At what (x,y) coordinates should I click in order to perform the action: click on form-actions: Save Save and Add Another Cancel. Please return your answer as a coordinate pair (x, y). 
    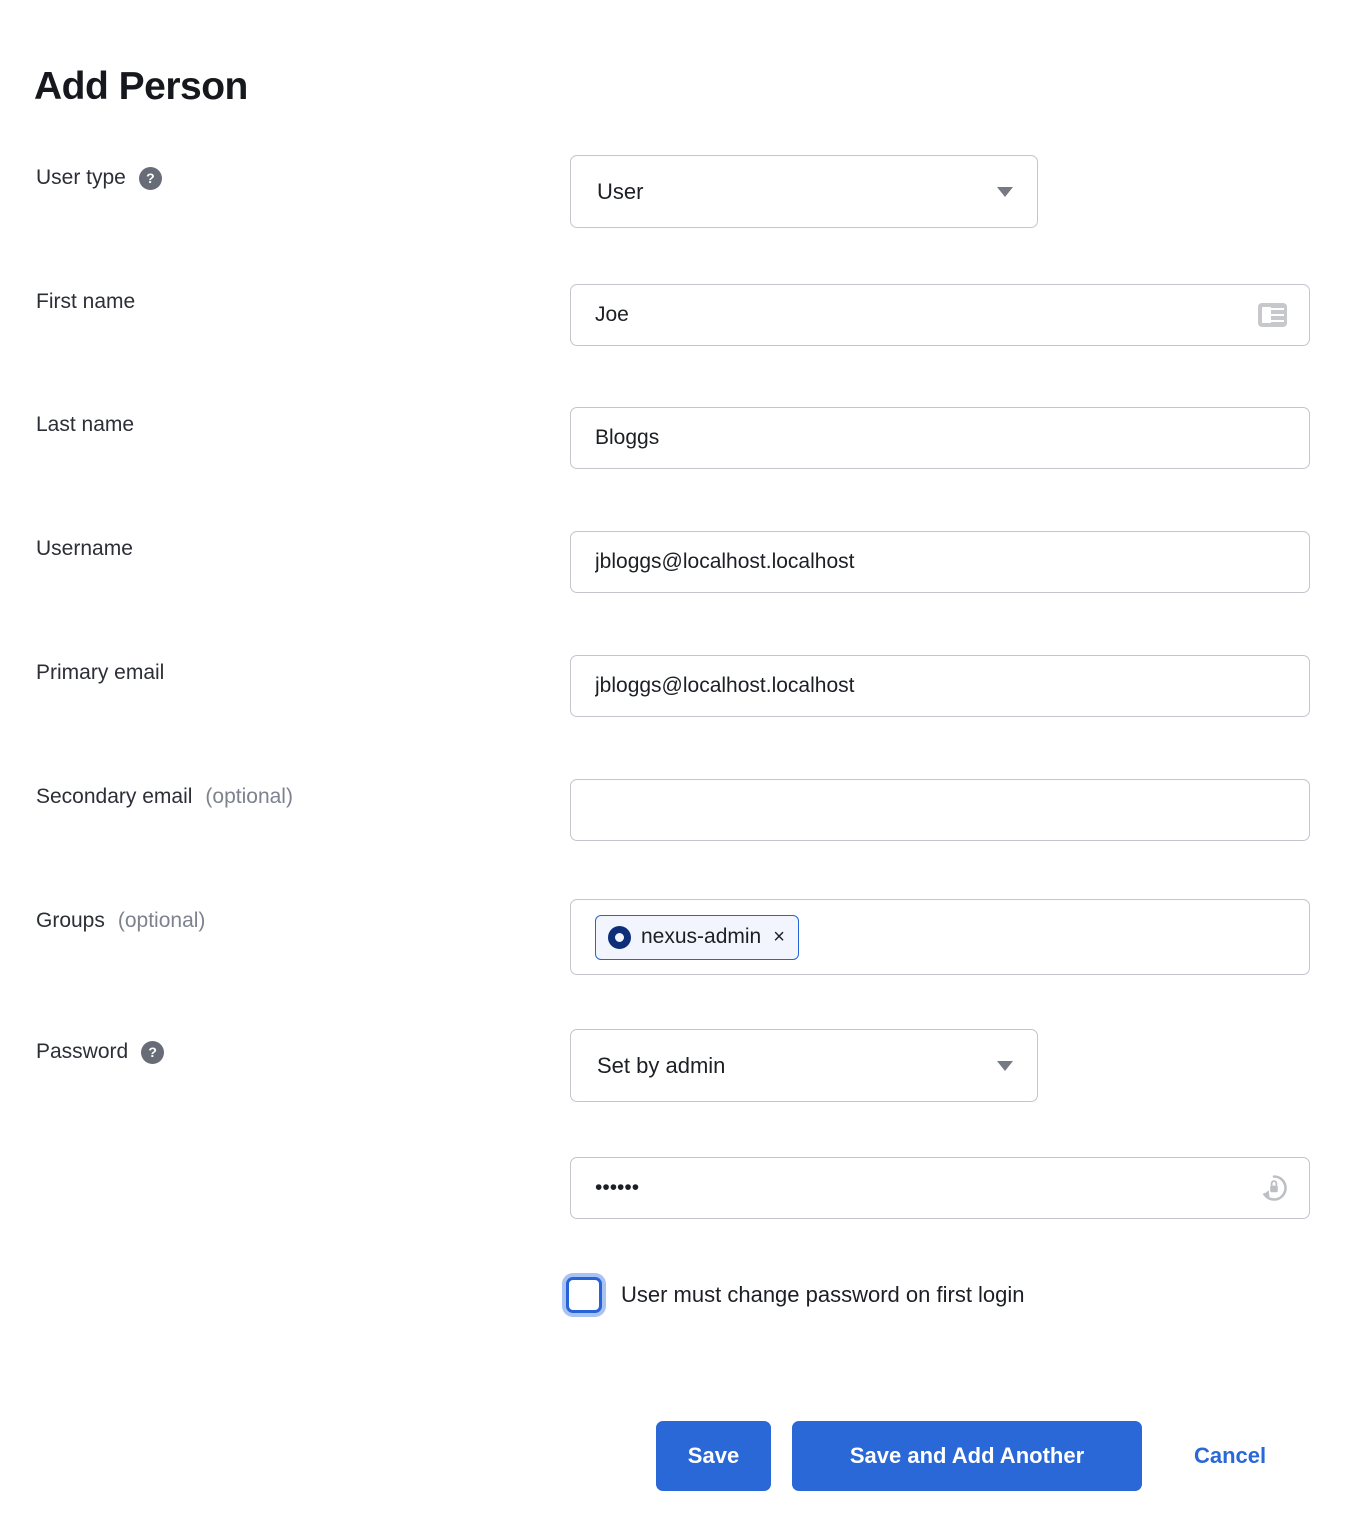
    Looking at the image, I should click on (961, 1456).